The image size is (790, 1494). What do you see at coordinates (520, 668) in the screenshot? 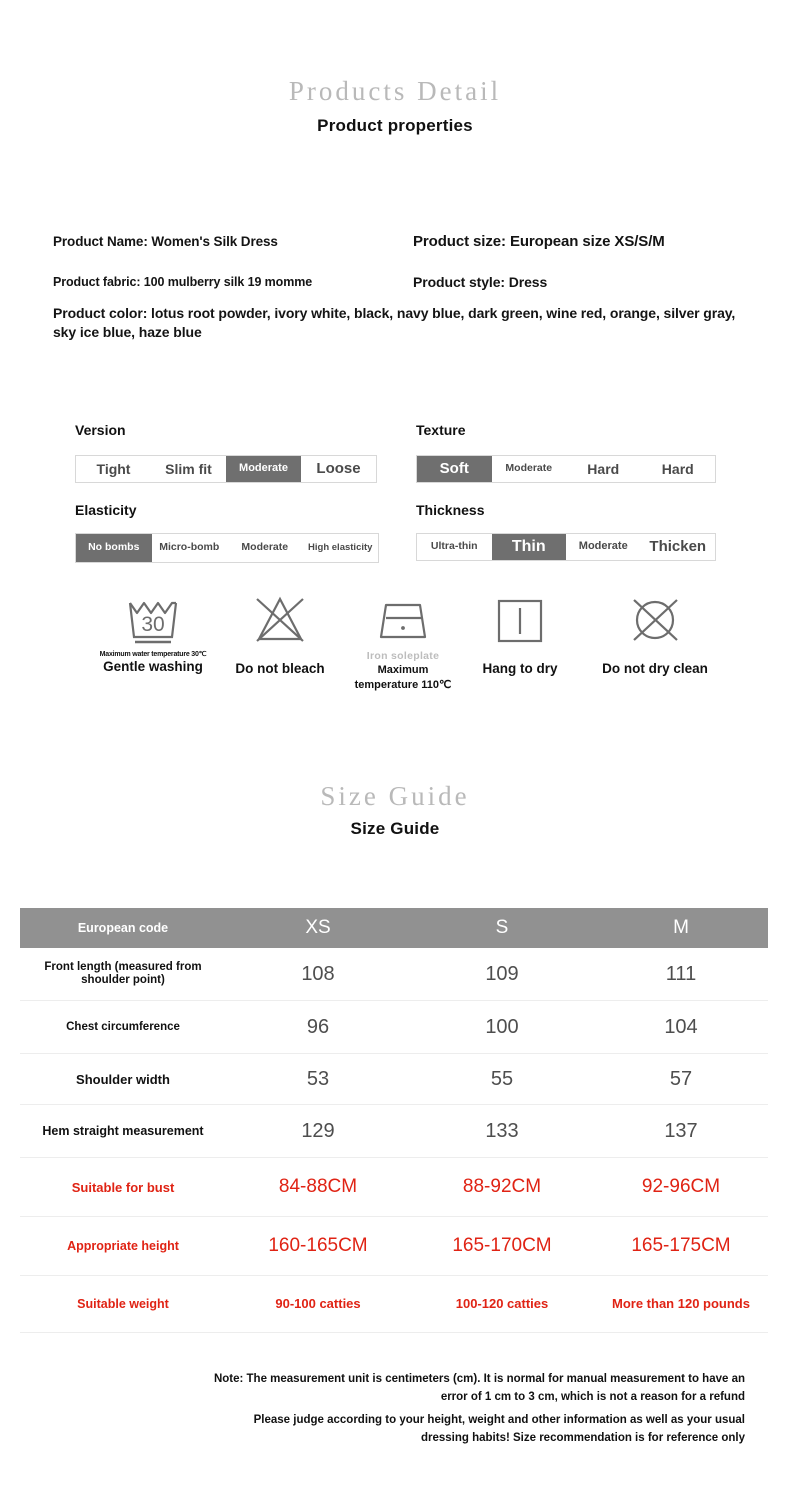
I see `care-main-hang-to-dry: Hang to dry` at bounding box center [520, 668].